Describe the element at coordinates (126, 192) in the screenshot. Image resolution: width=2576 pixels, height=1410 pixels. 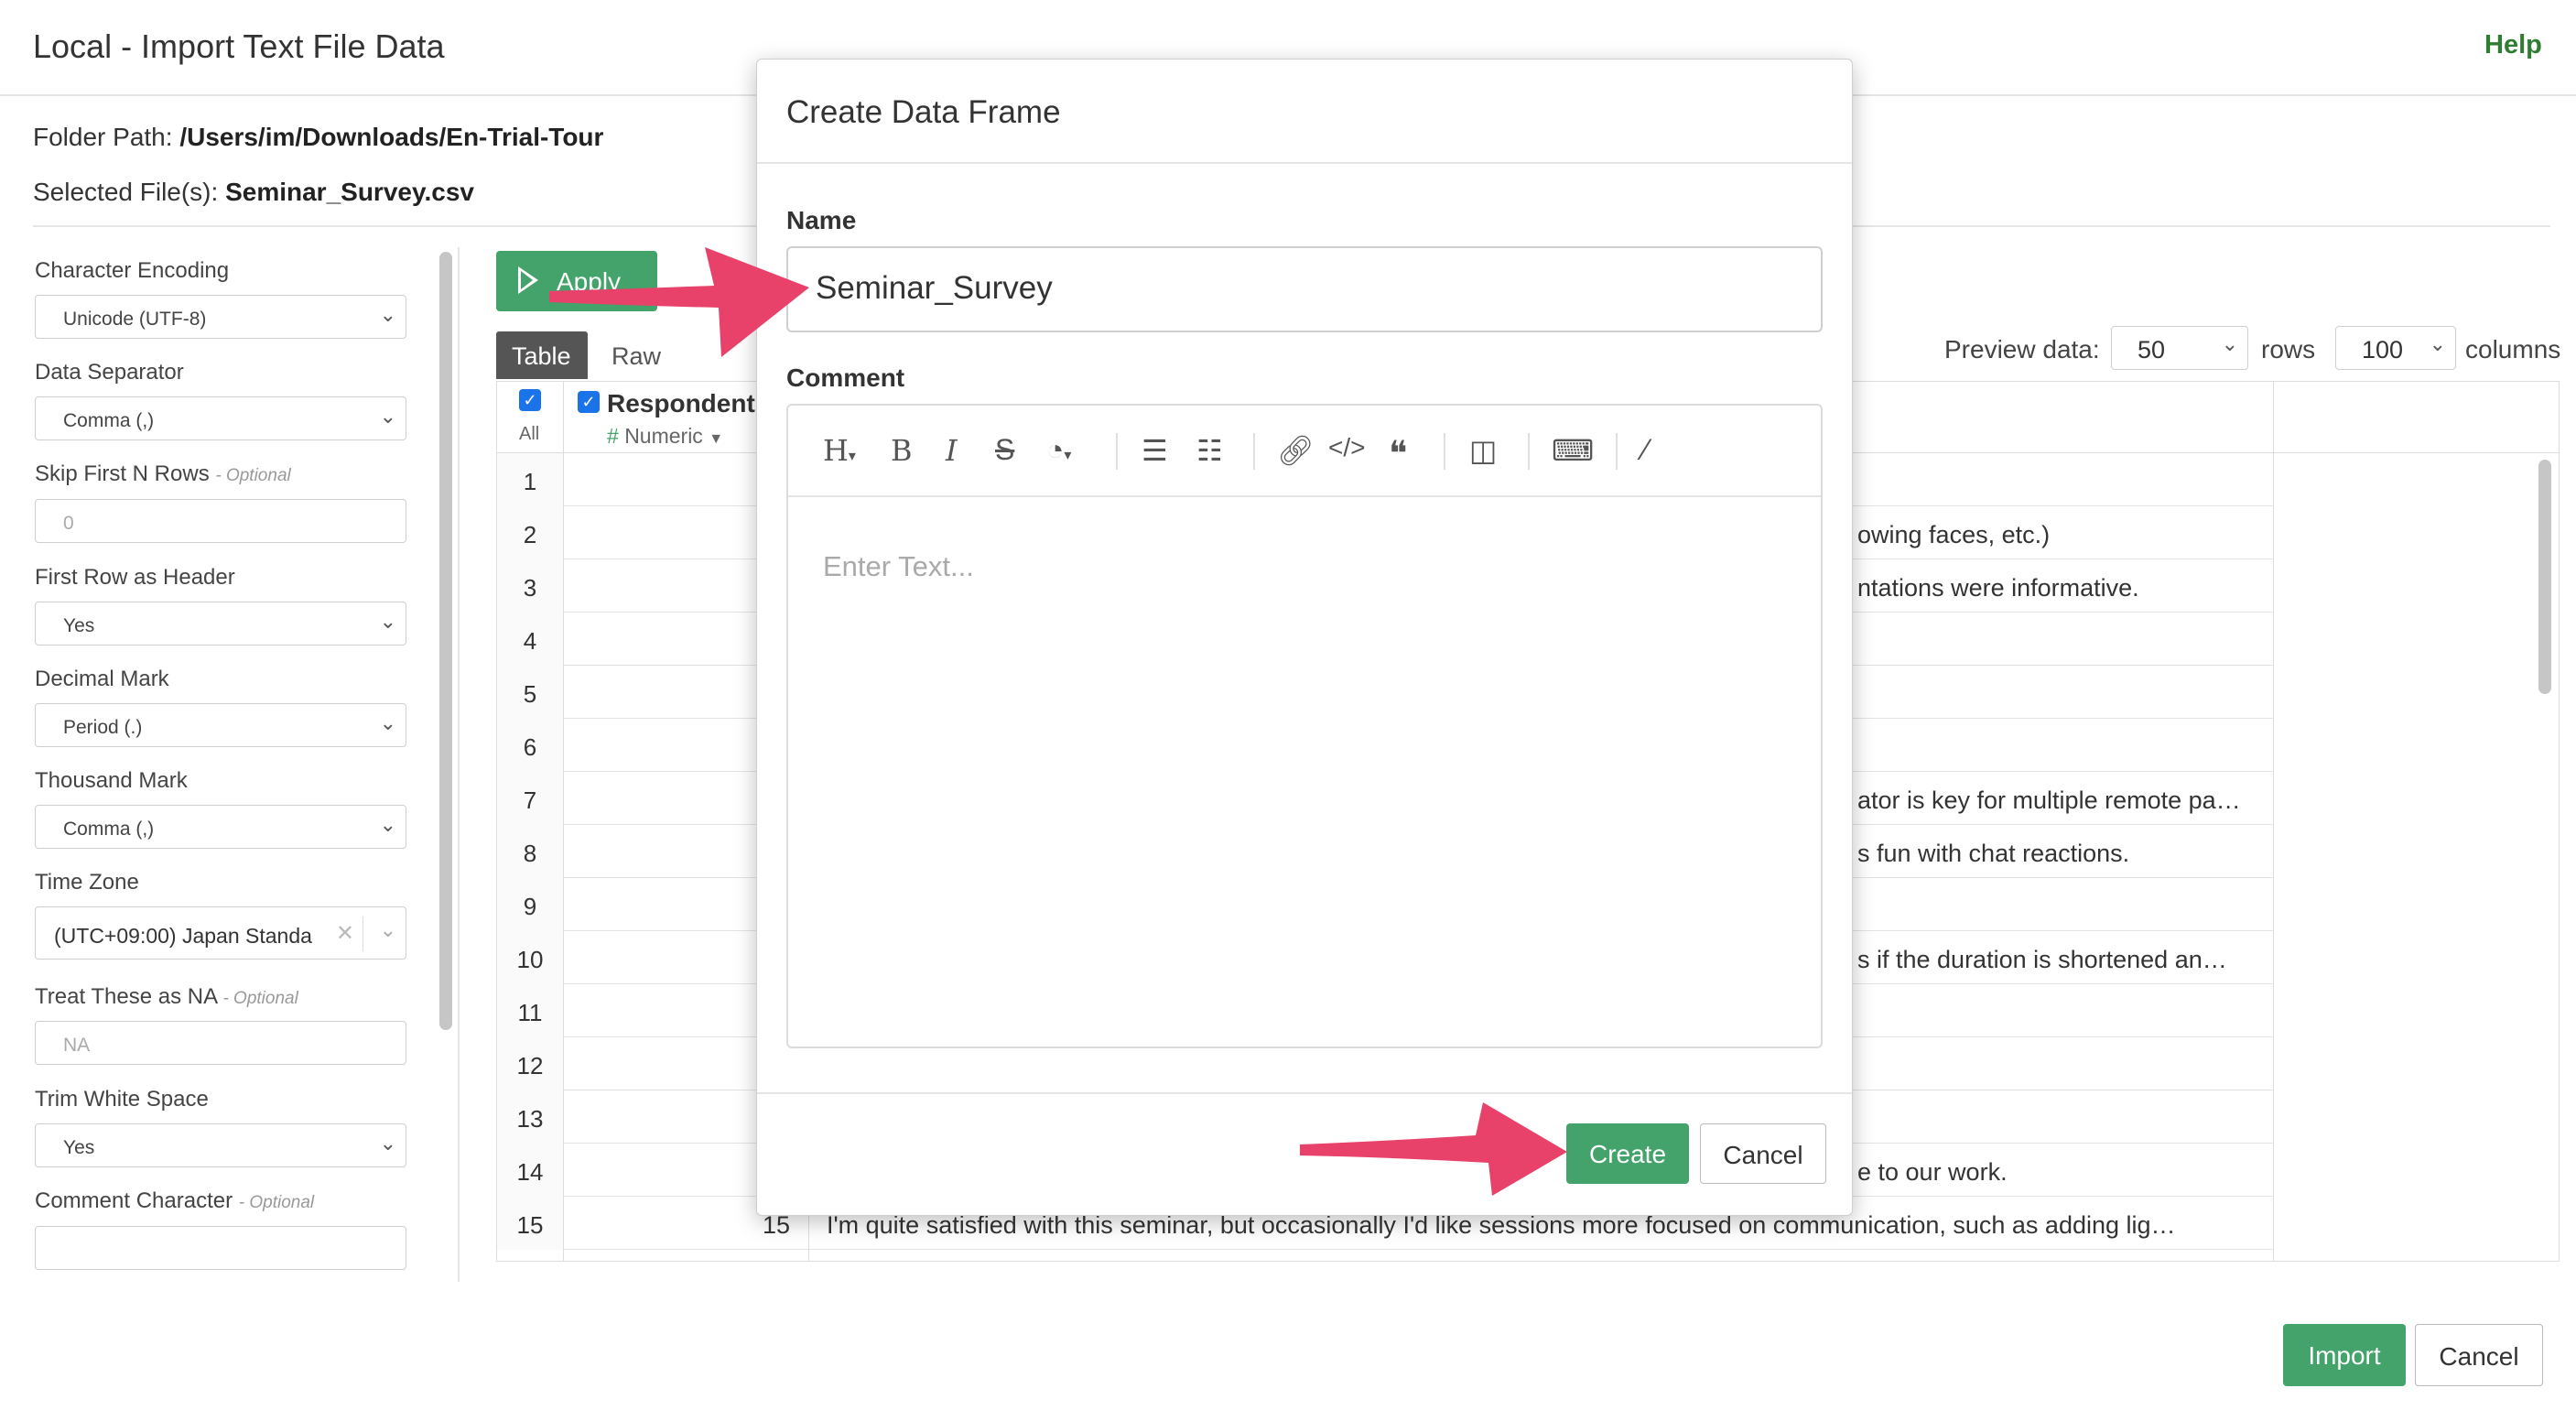
I see `selected-files-label: Selected File(s):` at that location.